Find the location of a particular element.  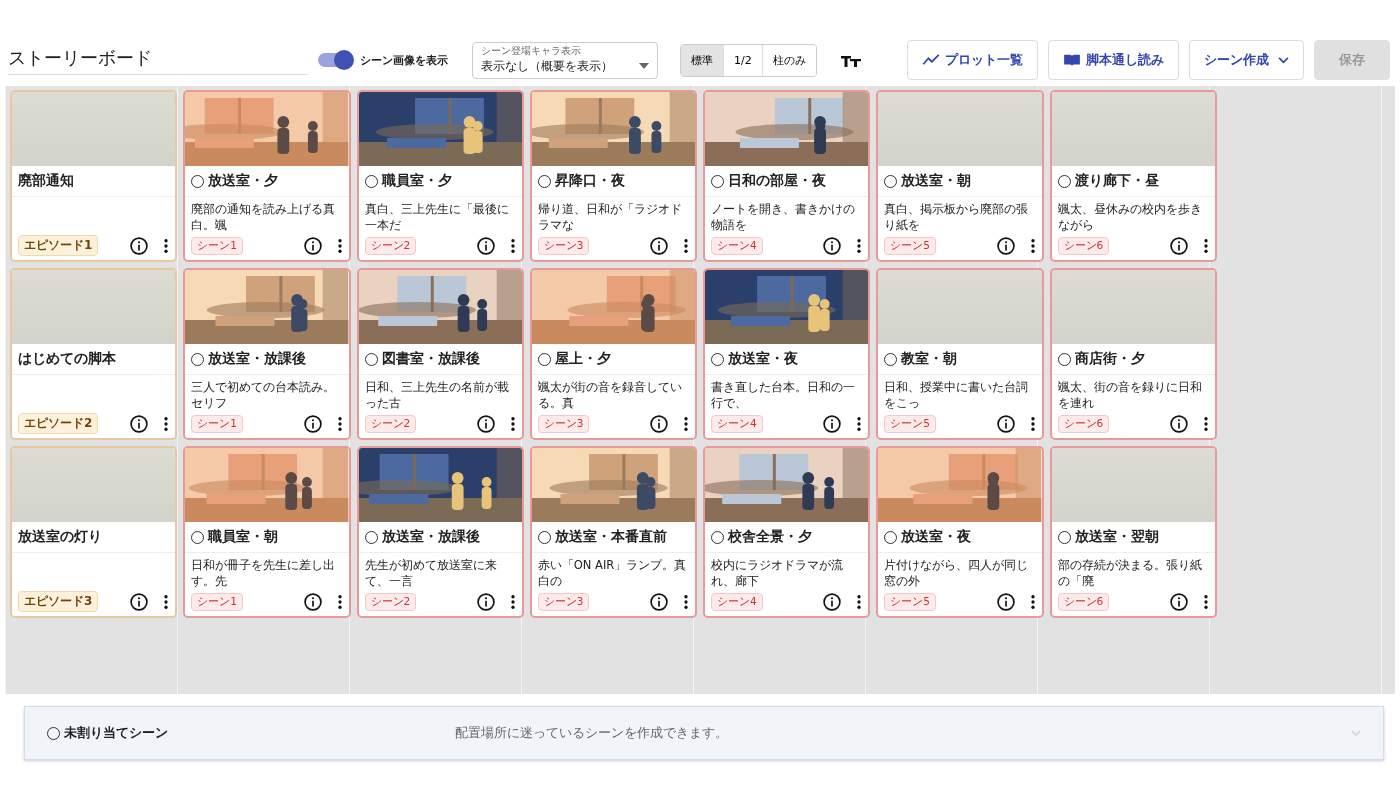

scene-card: 日和の部屋・夜 ノートを開き、書きかけの物語を シーン4 is located at coordinates (787, 176).